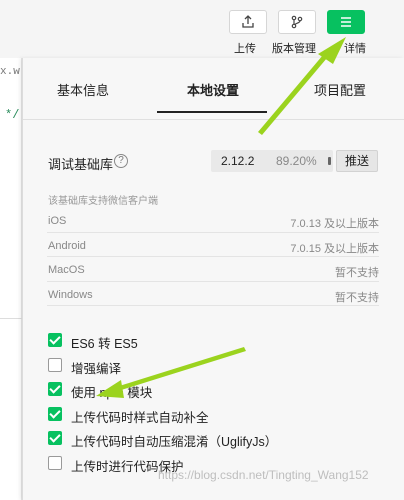 Image resolution: width=404 pixels, height=500 pixels. What do you see at coordinates (174, 442) in the screenshot?
I see `option-label: 上传代码时自动压缩混淆（UglifyJs）` at bounding box center [174, 442].